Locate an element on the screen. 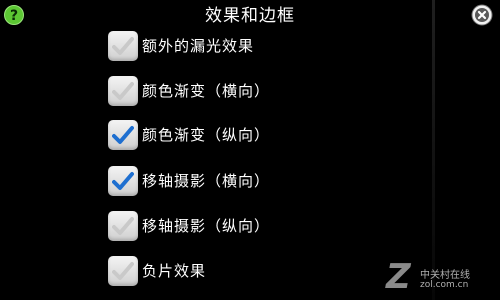  option-light-leak: 额外的漏光效果 is located at coordinates (228, 46).